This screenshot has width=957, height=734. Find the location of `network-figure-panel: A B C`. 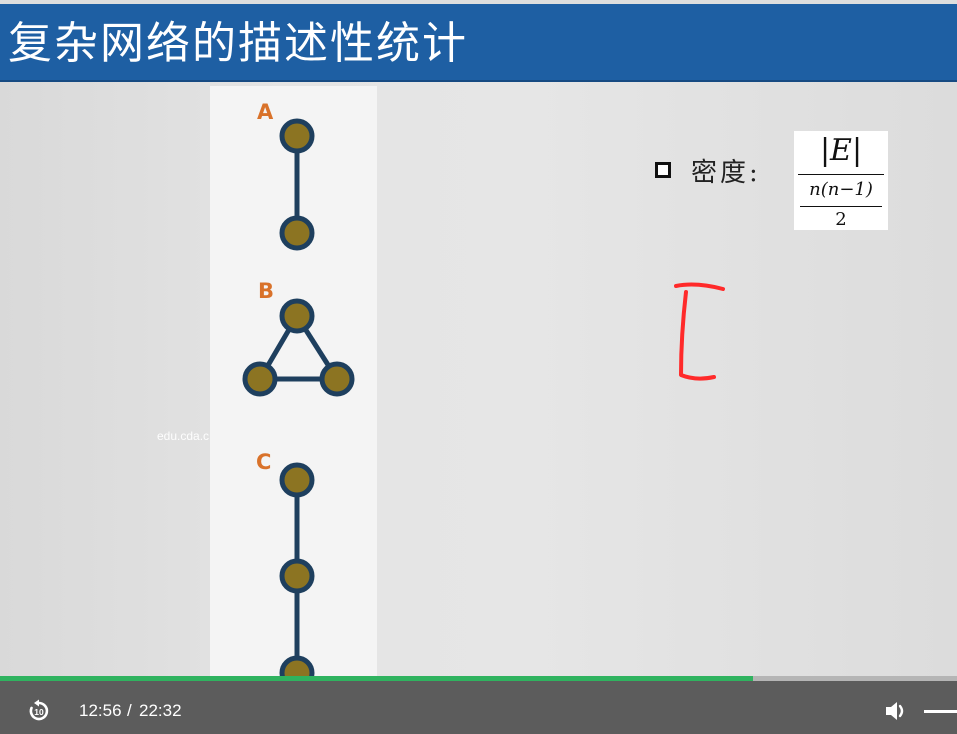

network-figure-panel: A B C is located at coordinates (293, 401).